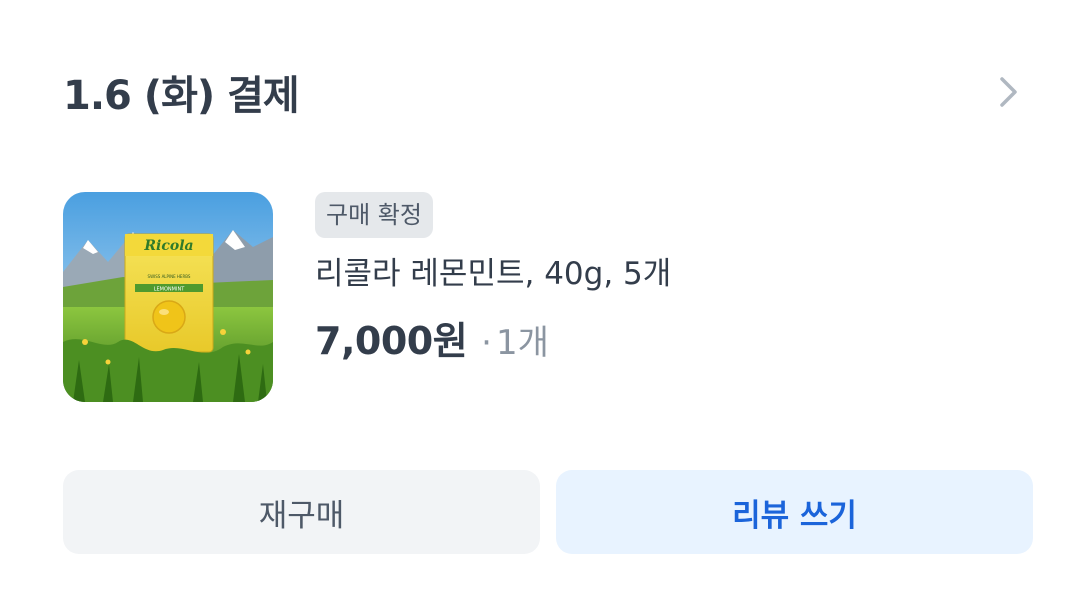 This screenshot has height=597, width=1079. I want to click on svg-text: LEMONMINT, so click(169, 290).